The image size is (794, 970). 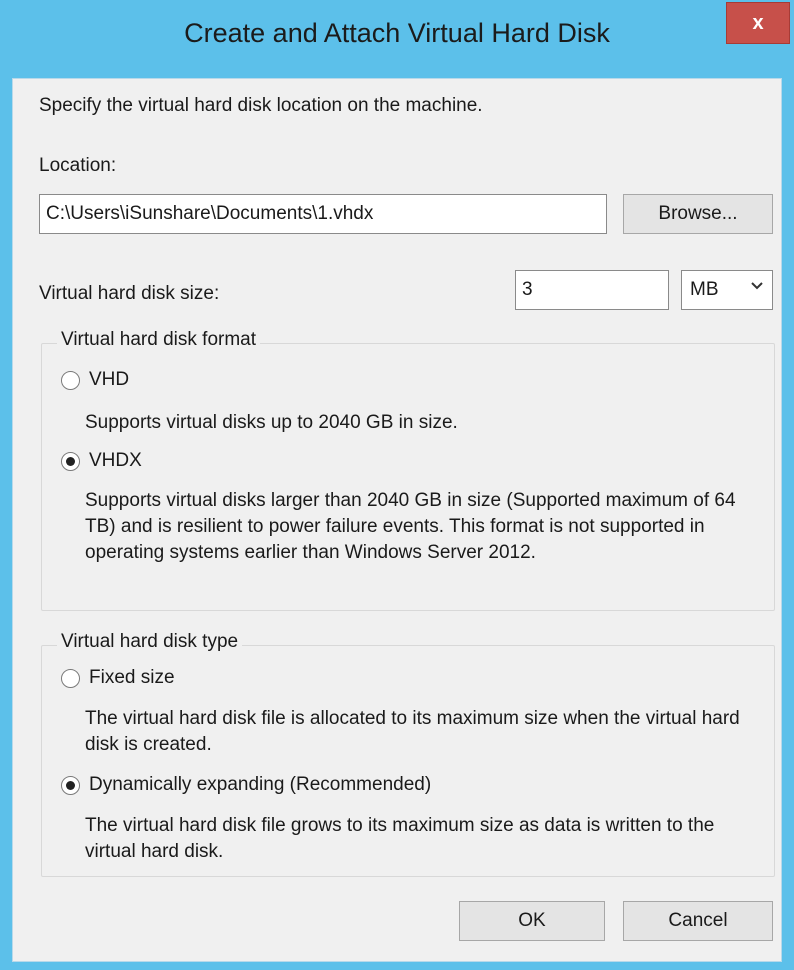 I want to click on dynamic-radio: Dynamically expanding (Recommended), so click(x=246, y=785).